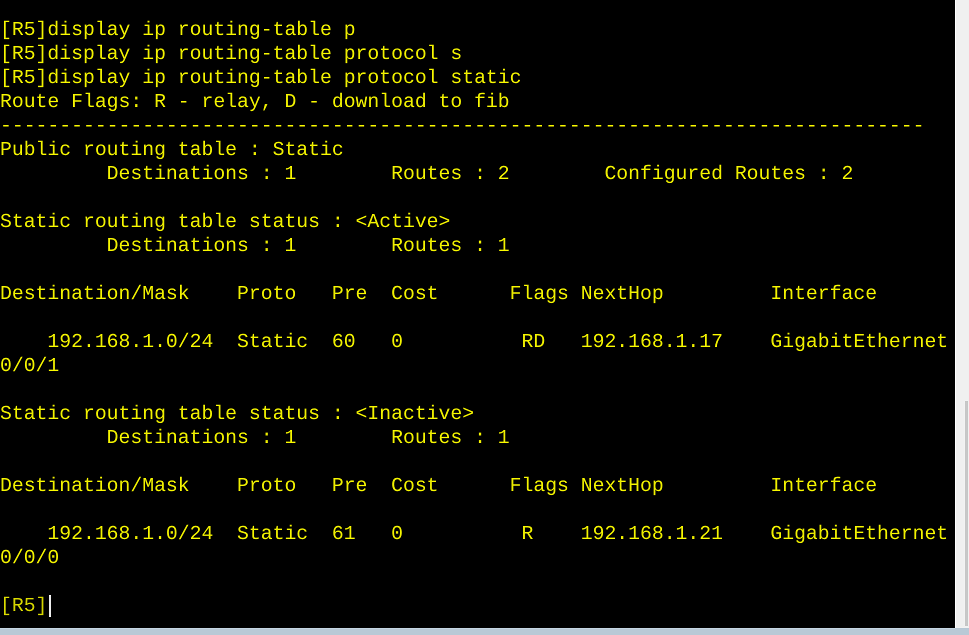 This screenshot has width=969, height=635. What do you see at coordinates (238, 414) in the screenshot?
I see `terminal-line: Static routing table status : <Inactive>` at bounding box center [238, 414].